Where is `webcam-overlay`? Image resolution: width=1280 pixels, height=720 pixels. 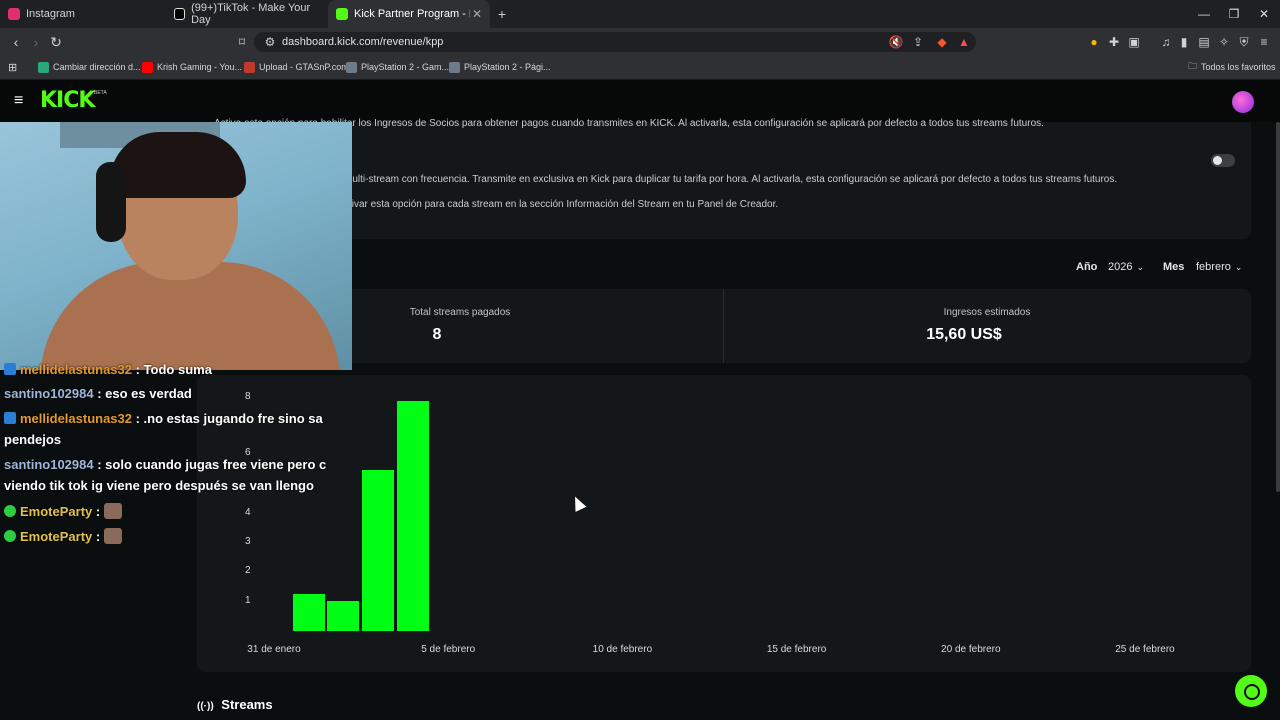 webcam-overlay is located at coordinates (176, 246).